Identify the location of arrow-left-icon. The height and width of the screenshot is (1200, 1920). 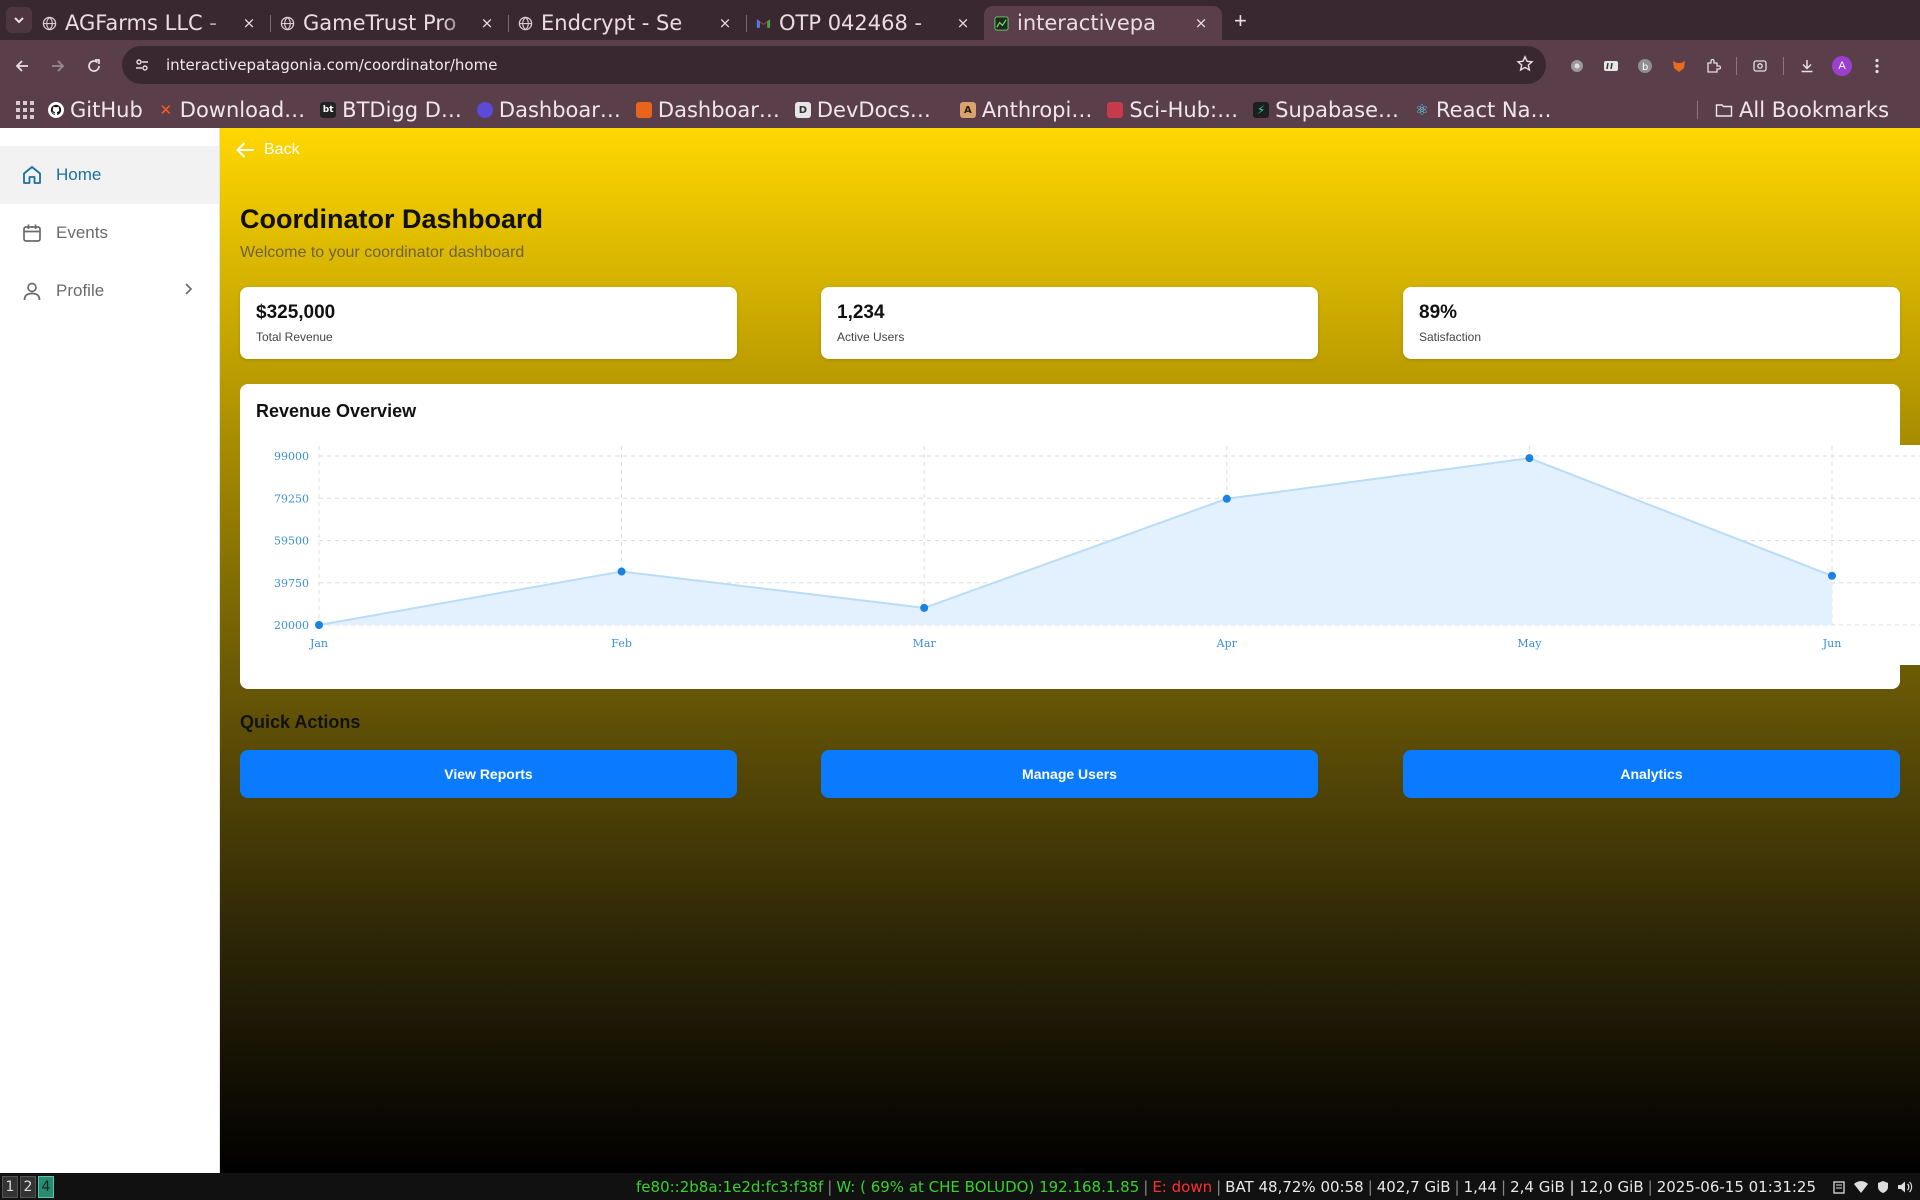
(21, 66).